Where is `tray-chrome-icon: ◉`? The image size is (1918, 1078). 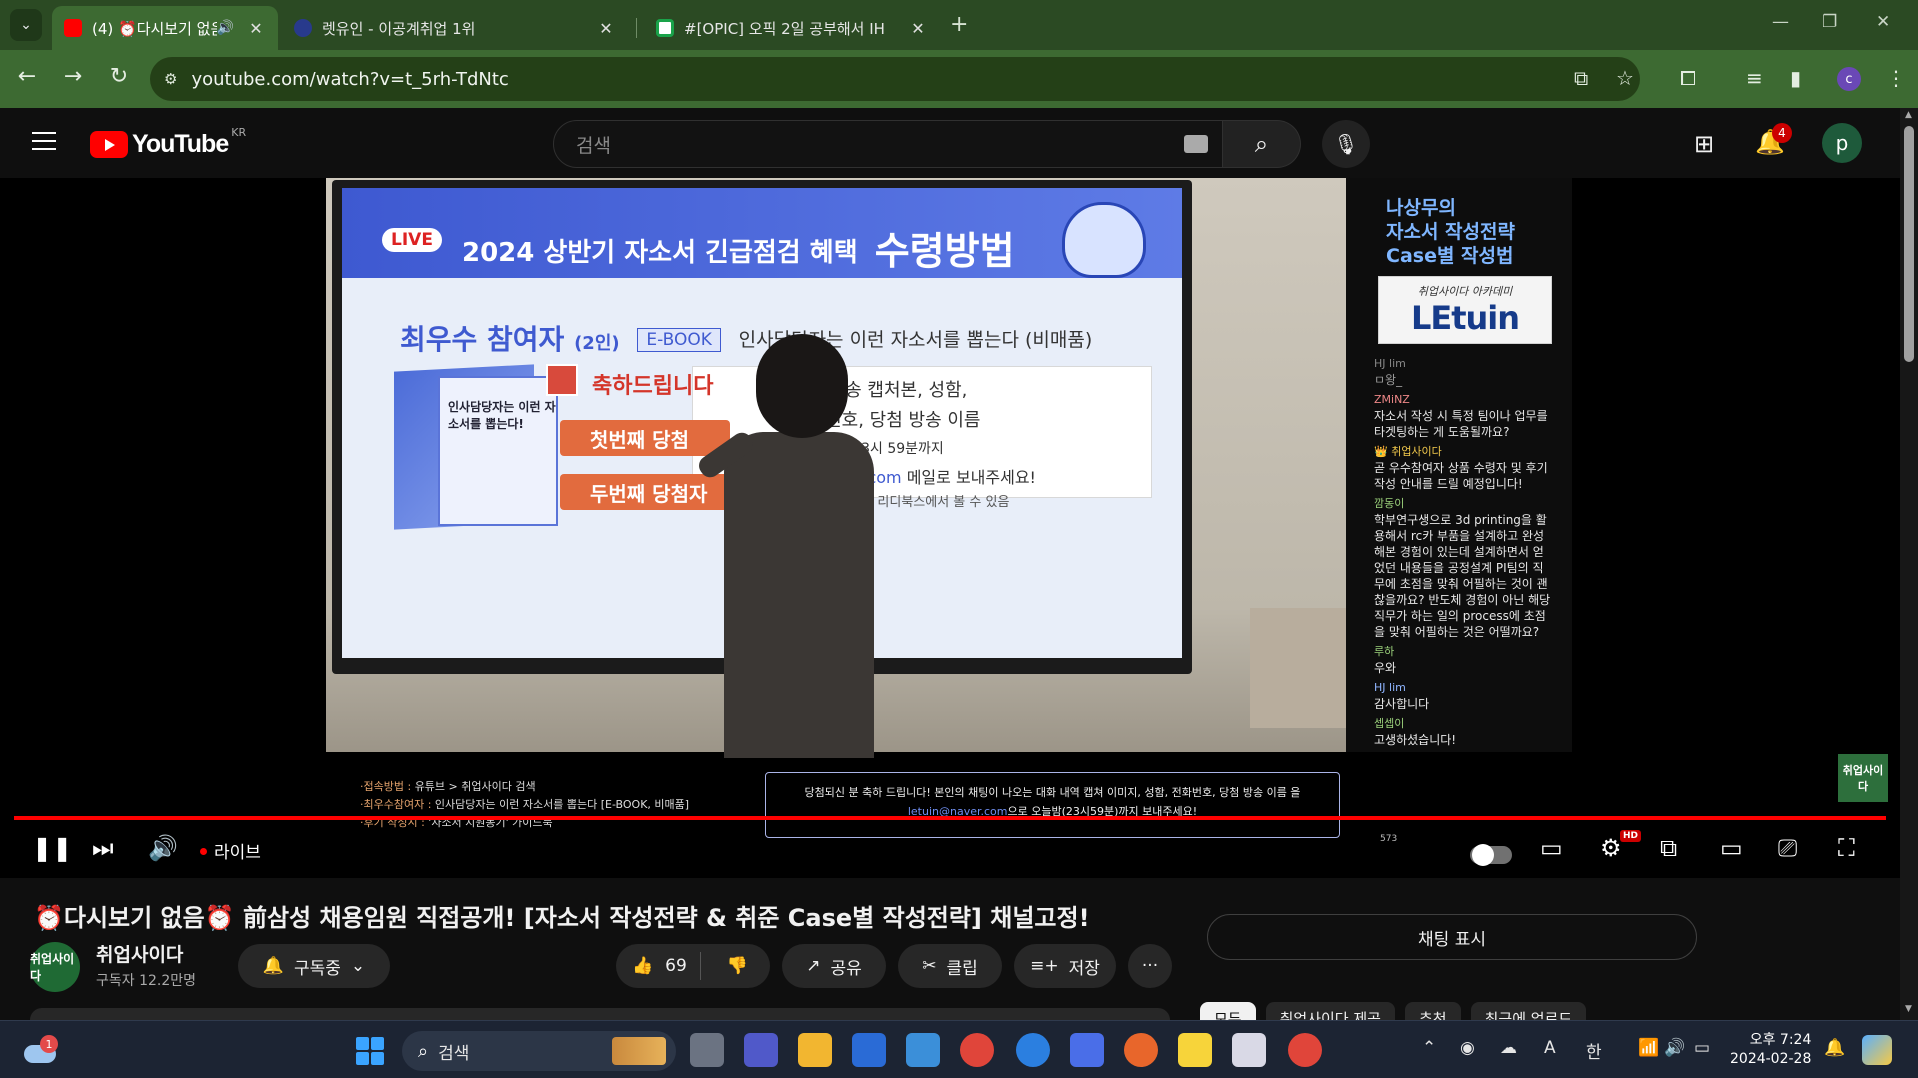
tray-chrome-icon: ◉ is located at coordinates (1467, 1048).